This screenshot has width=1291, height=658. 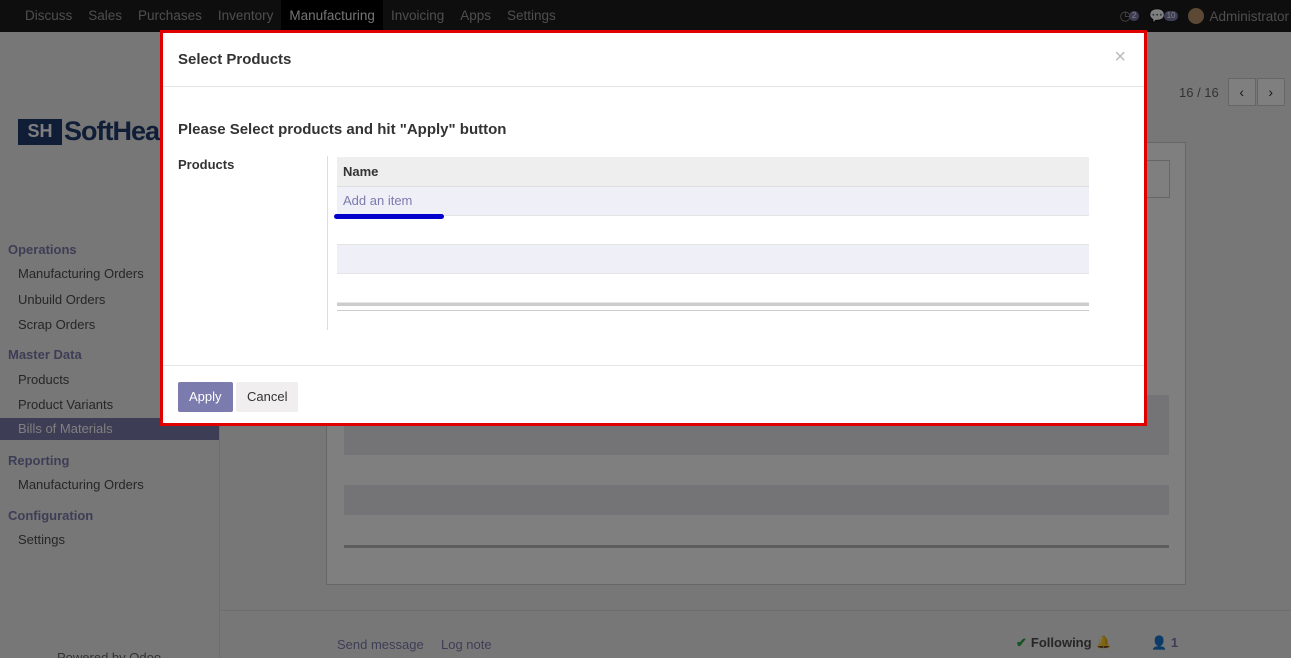 I want to click on annotation-underline, so click(x=389, y=216).